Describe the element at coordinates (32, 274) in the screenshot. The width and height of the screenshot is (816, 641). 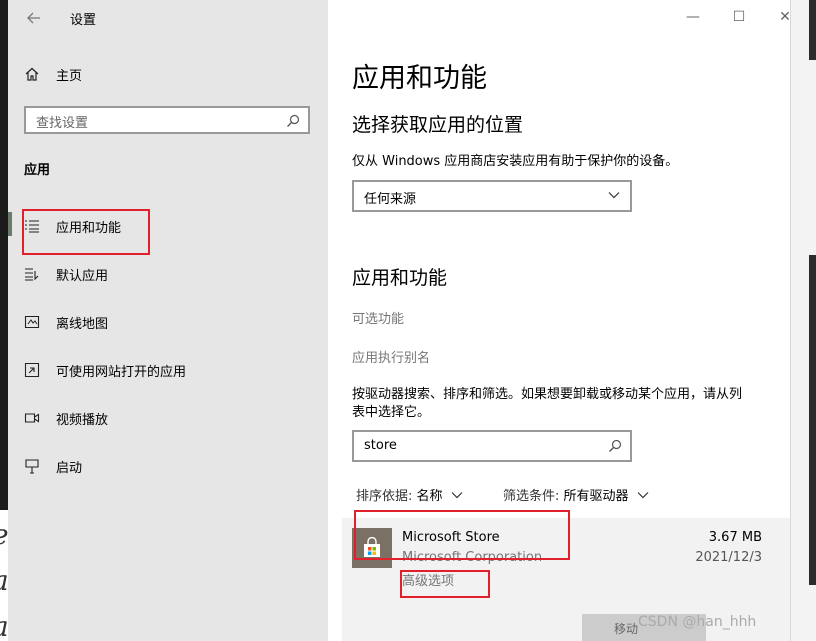
I see `default-apps-icon` at that location.